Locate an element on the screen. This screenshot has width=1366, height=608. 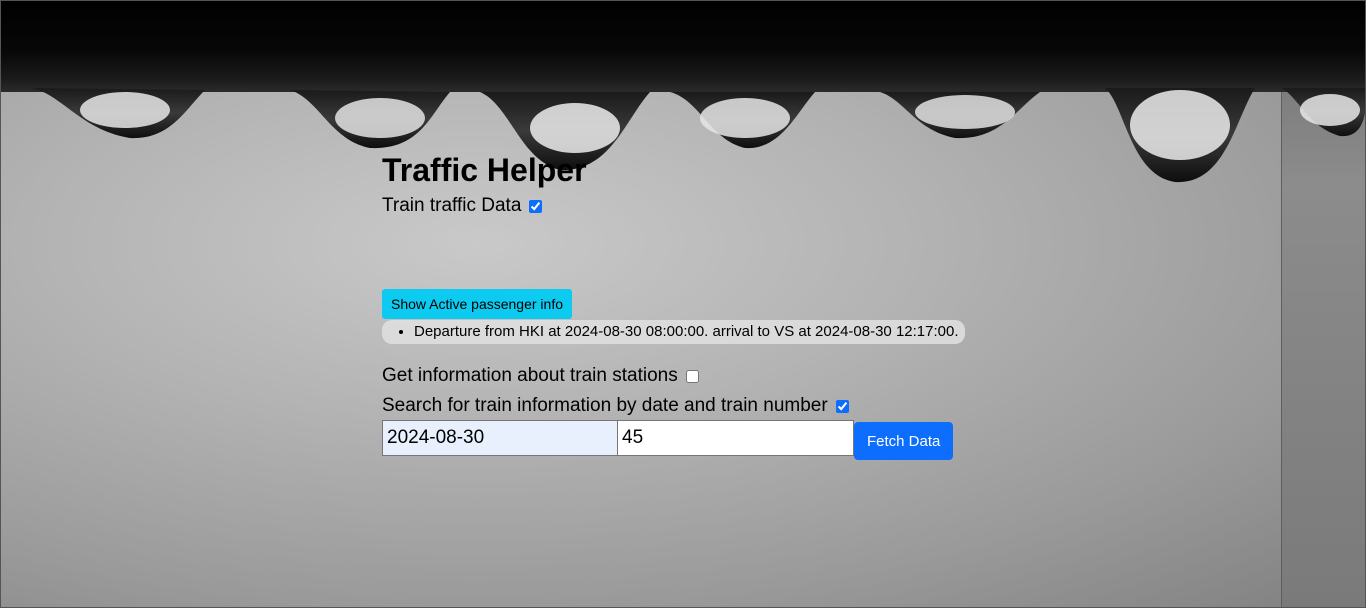
page-title: Traffic Helper is located at coordinates (484, 170).